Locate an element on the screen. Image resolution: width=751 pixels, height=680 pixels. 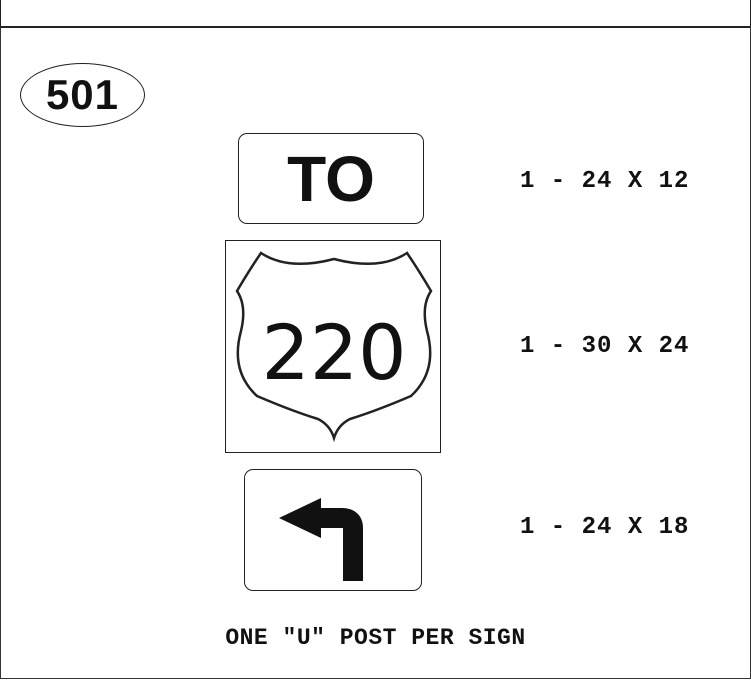
us-shield-icon: 220 is located at coordinates (334, 347).